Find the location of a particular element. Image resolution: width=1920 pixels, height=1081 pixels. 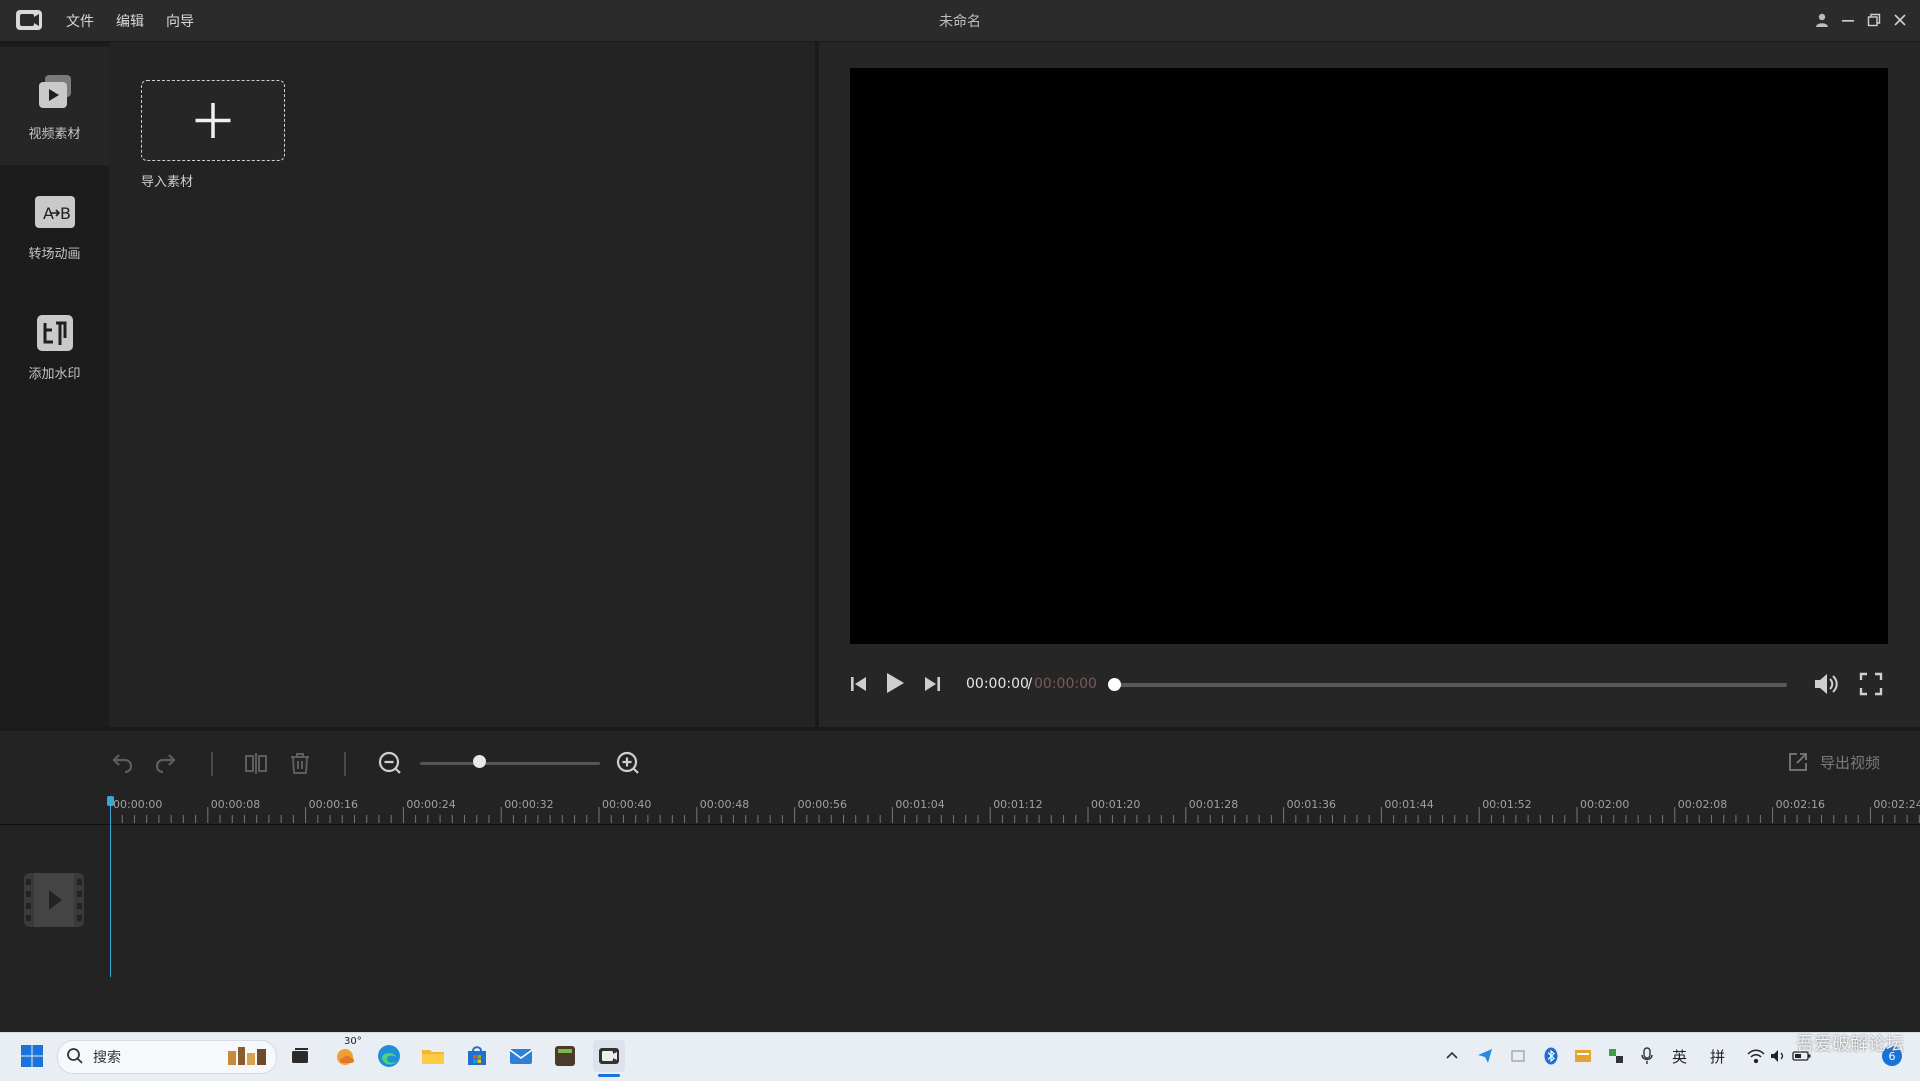

wifi-icon is located at coordinates (1756, 1056).